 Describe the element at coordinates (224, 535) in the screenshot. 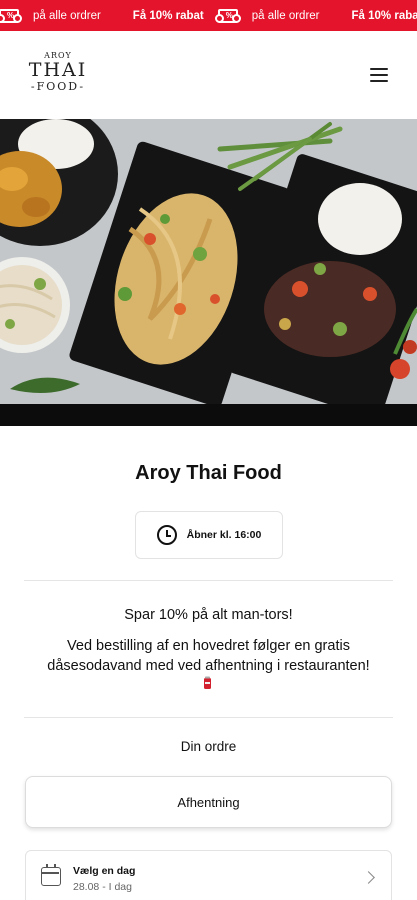

I see `opening-hours-text: Åbner kl. 16:00` at that location.